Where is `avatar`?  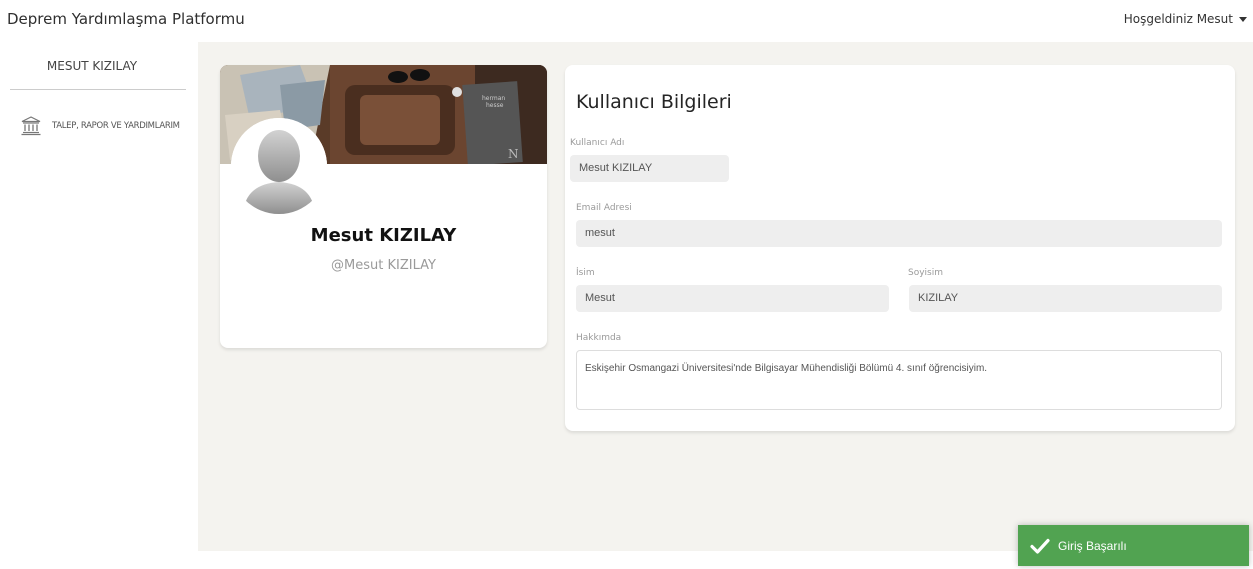
avatar is located at coordinates (279, 166).